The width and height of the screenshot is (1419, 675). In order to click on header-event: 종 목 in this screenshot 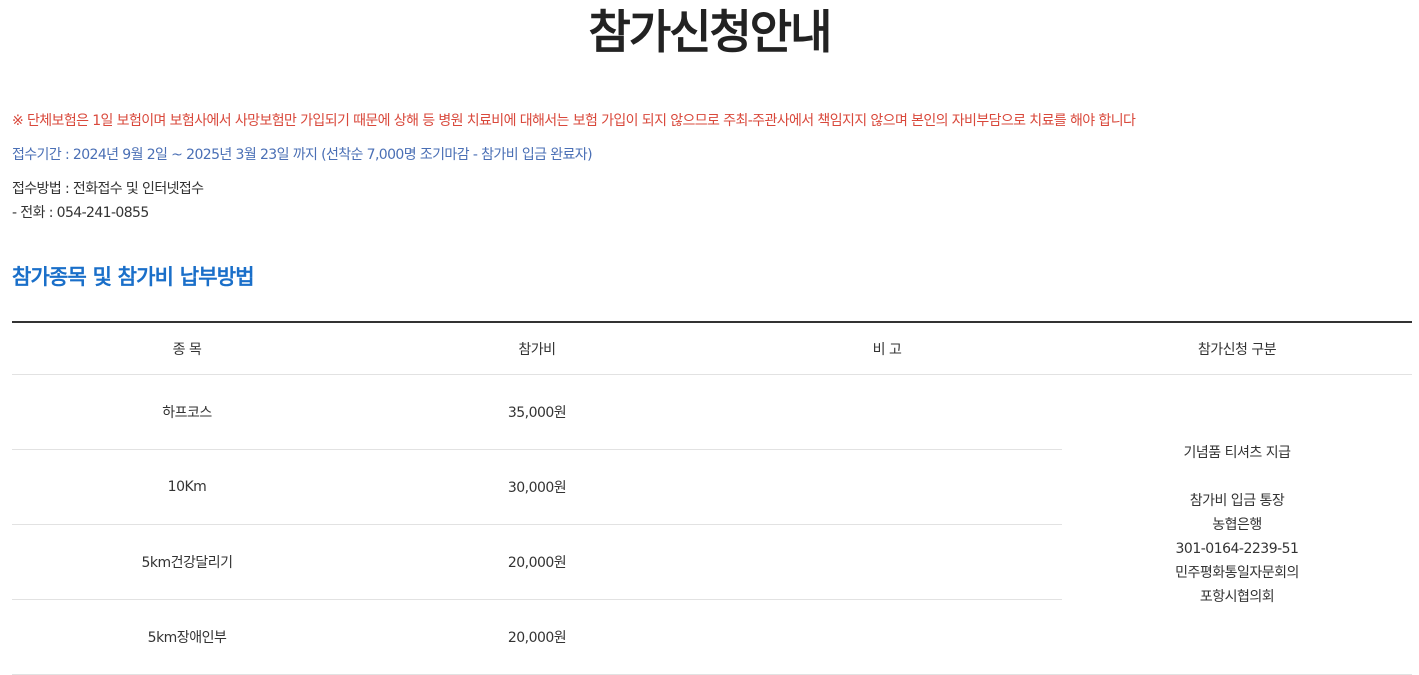, I will do `click(187, 348)`.